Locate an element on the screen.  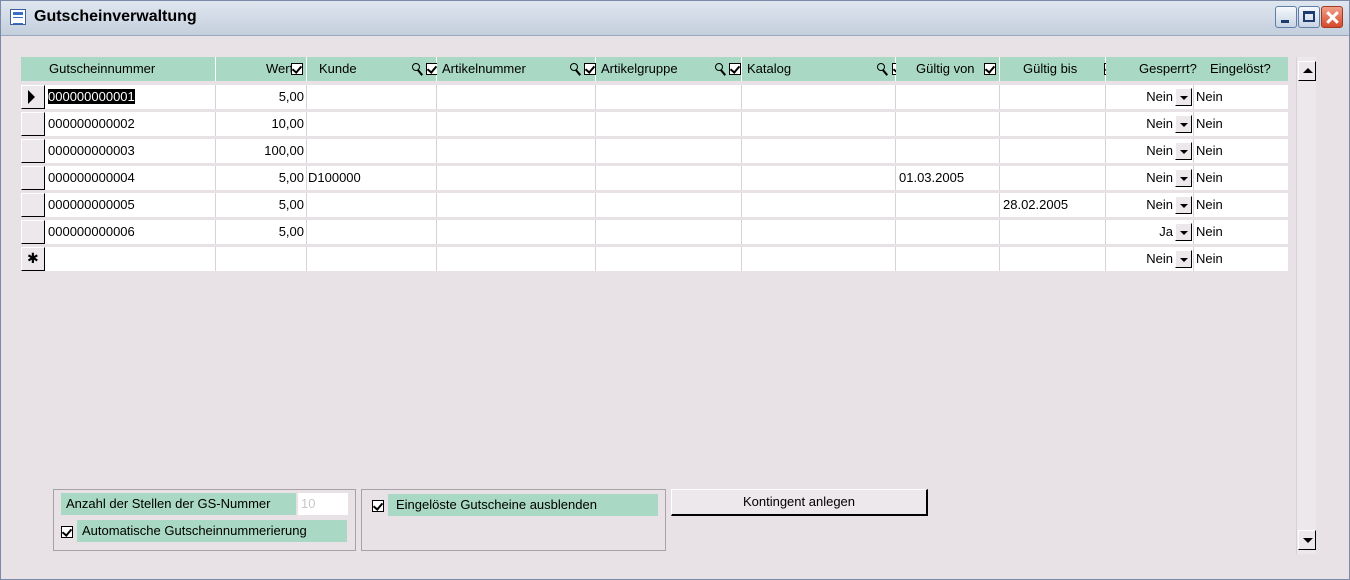
cell-nummer: 000000000005 is located at coordinates (130, 205).